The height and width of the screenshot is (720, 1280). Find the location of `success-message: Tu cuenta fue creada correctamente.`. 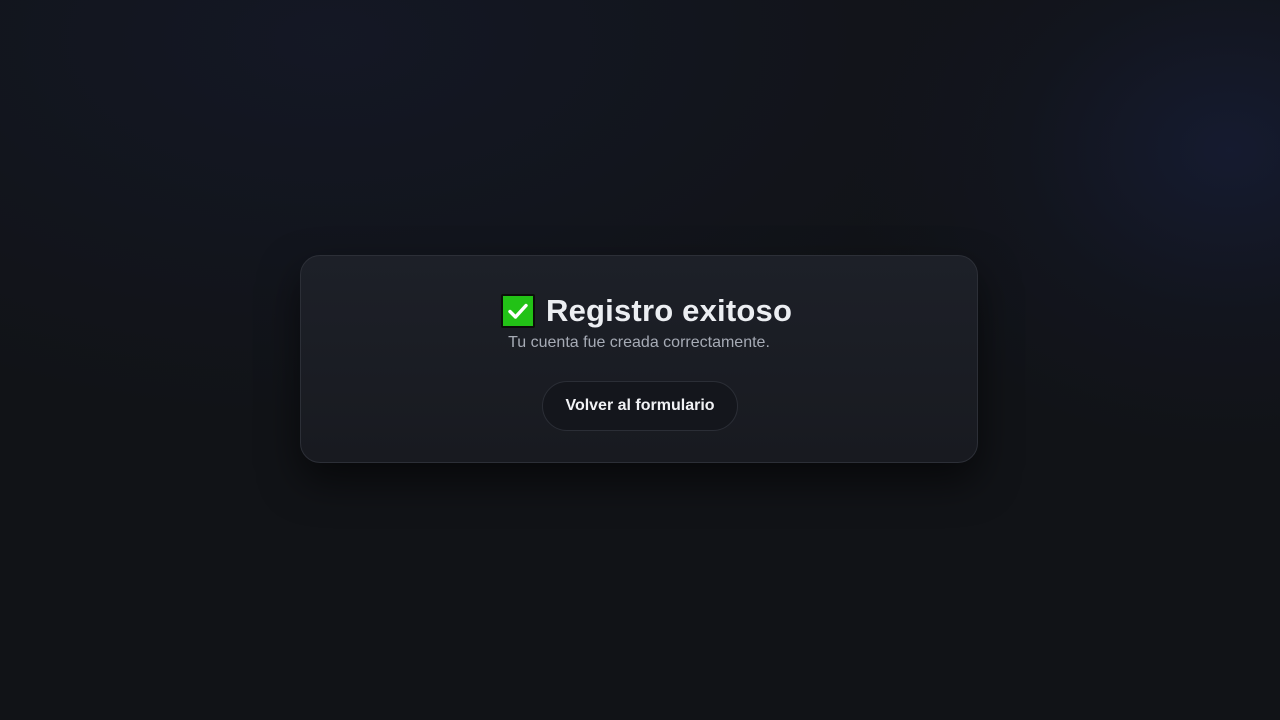

success-message: Tu cuenta fue creada correctamente. is located at coordinates (639, 342).